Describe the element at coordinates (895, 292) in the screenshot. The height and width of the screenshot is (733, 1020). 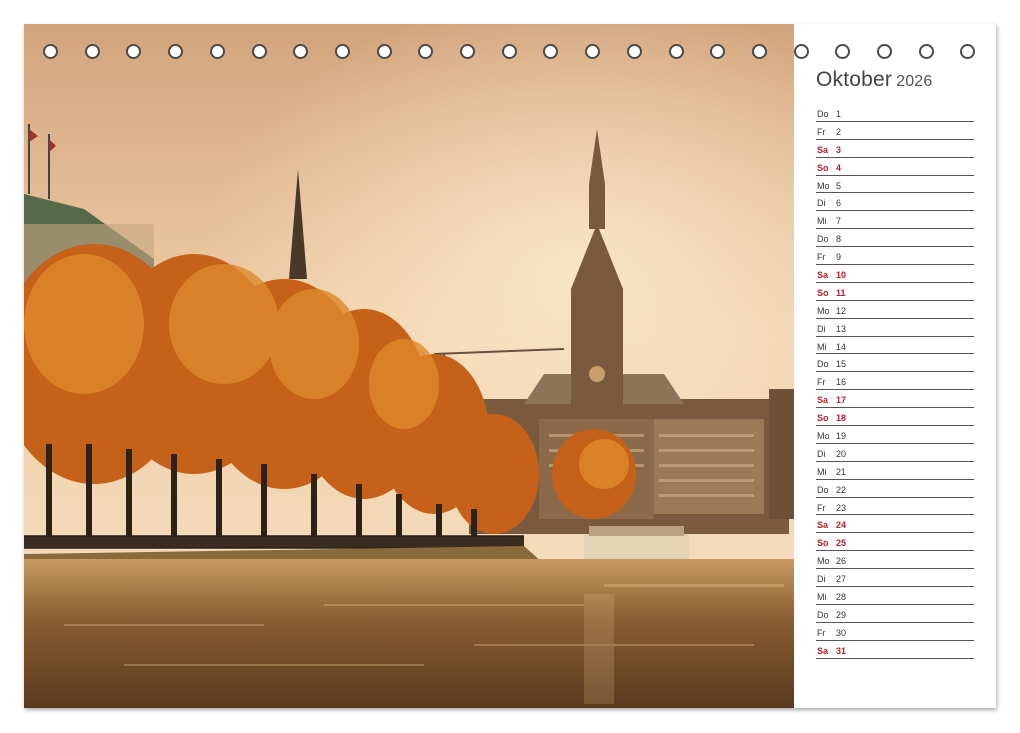
I see `day-row: So 11` at that location.